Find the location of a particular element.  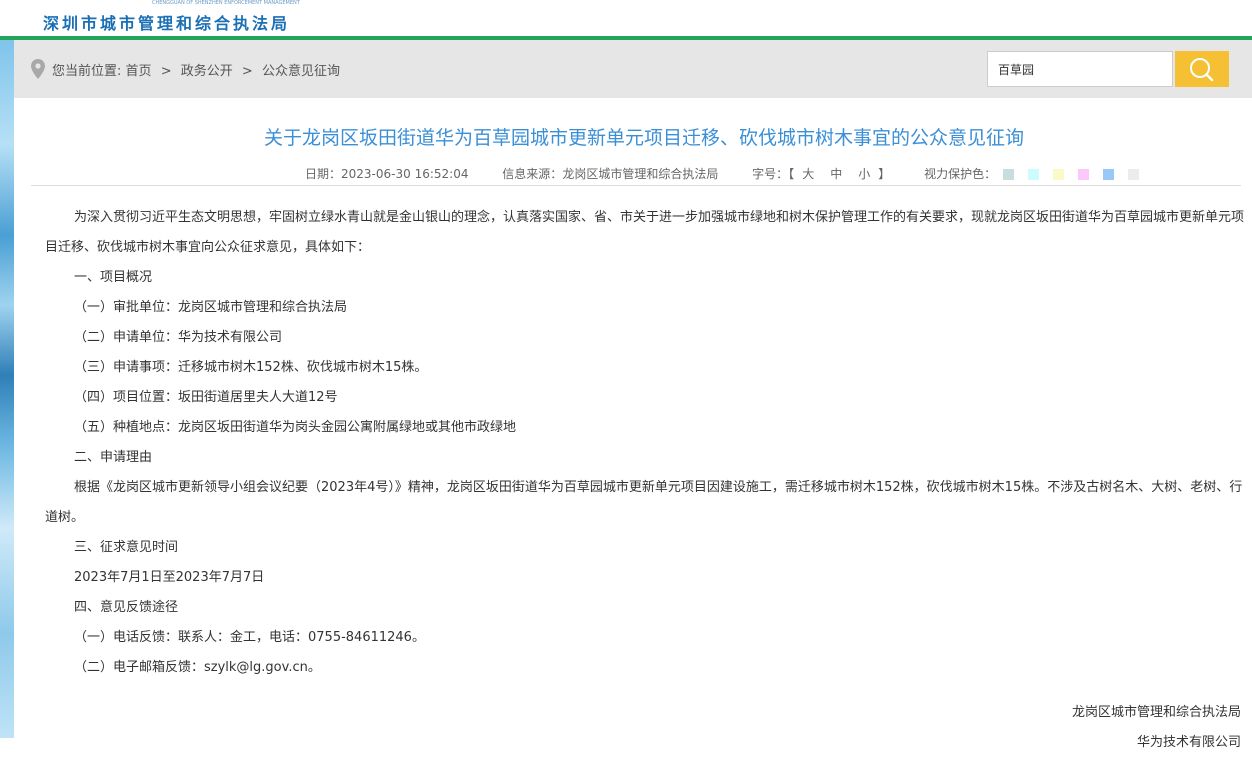

site-logo: 深圳市城市管理和综合执法局 is located at coordinates (166, 22).